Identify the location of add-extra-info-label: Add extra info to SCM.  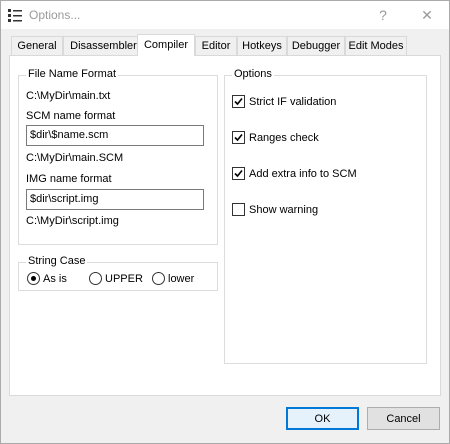
(303, 173).